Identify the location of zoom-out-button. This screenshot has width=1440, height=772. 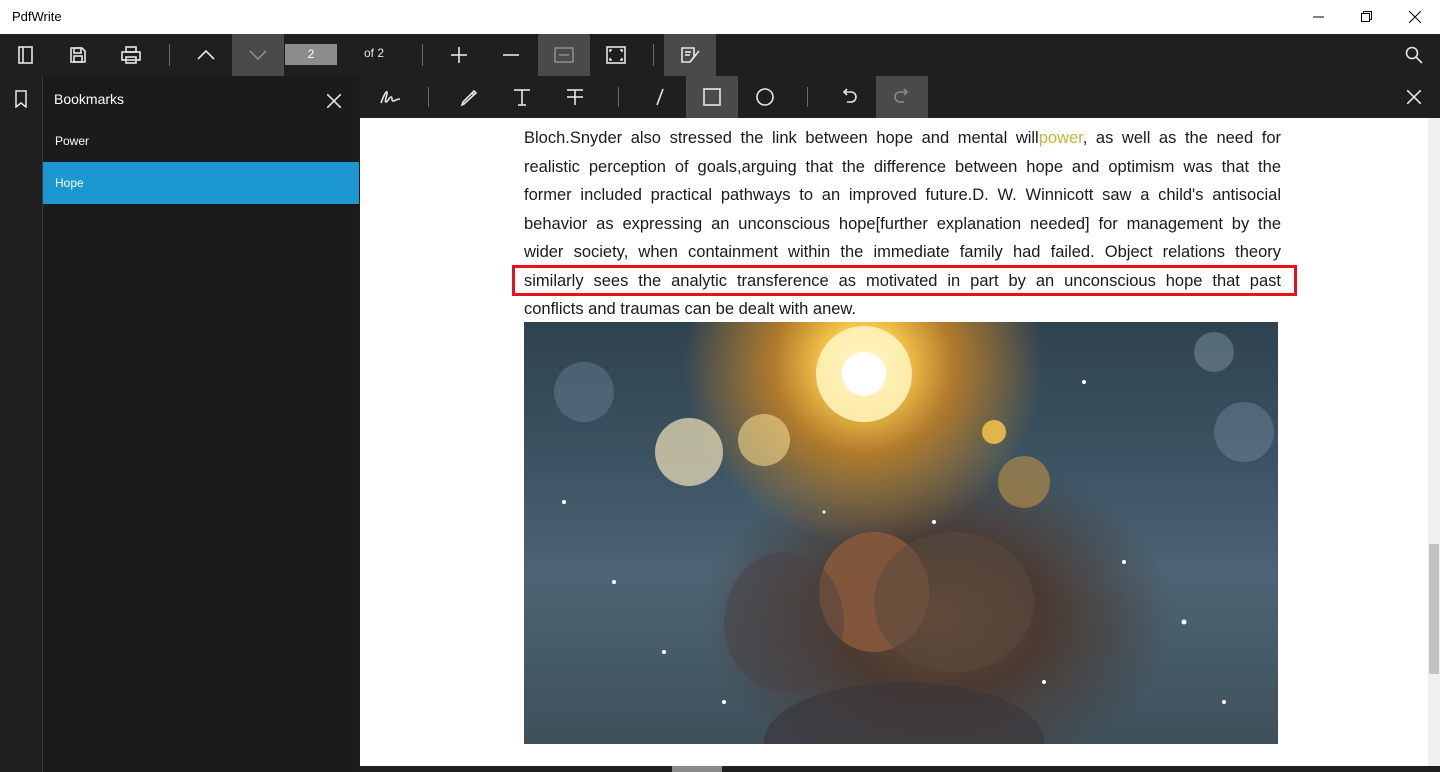
(511, 55).